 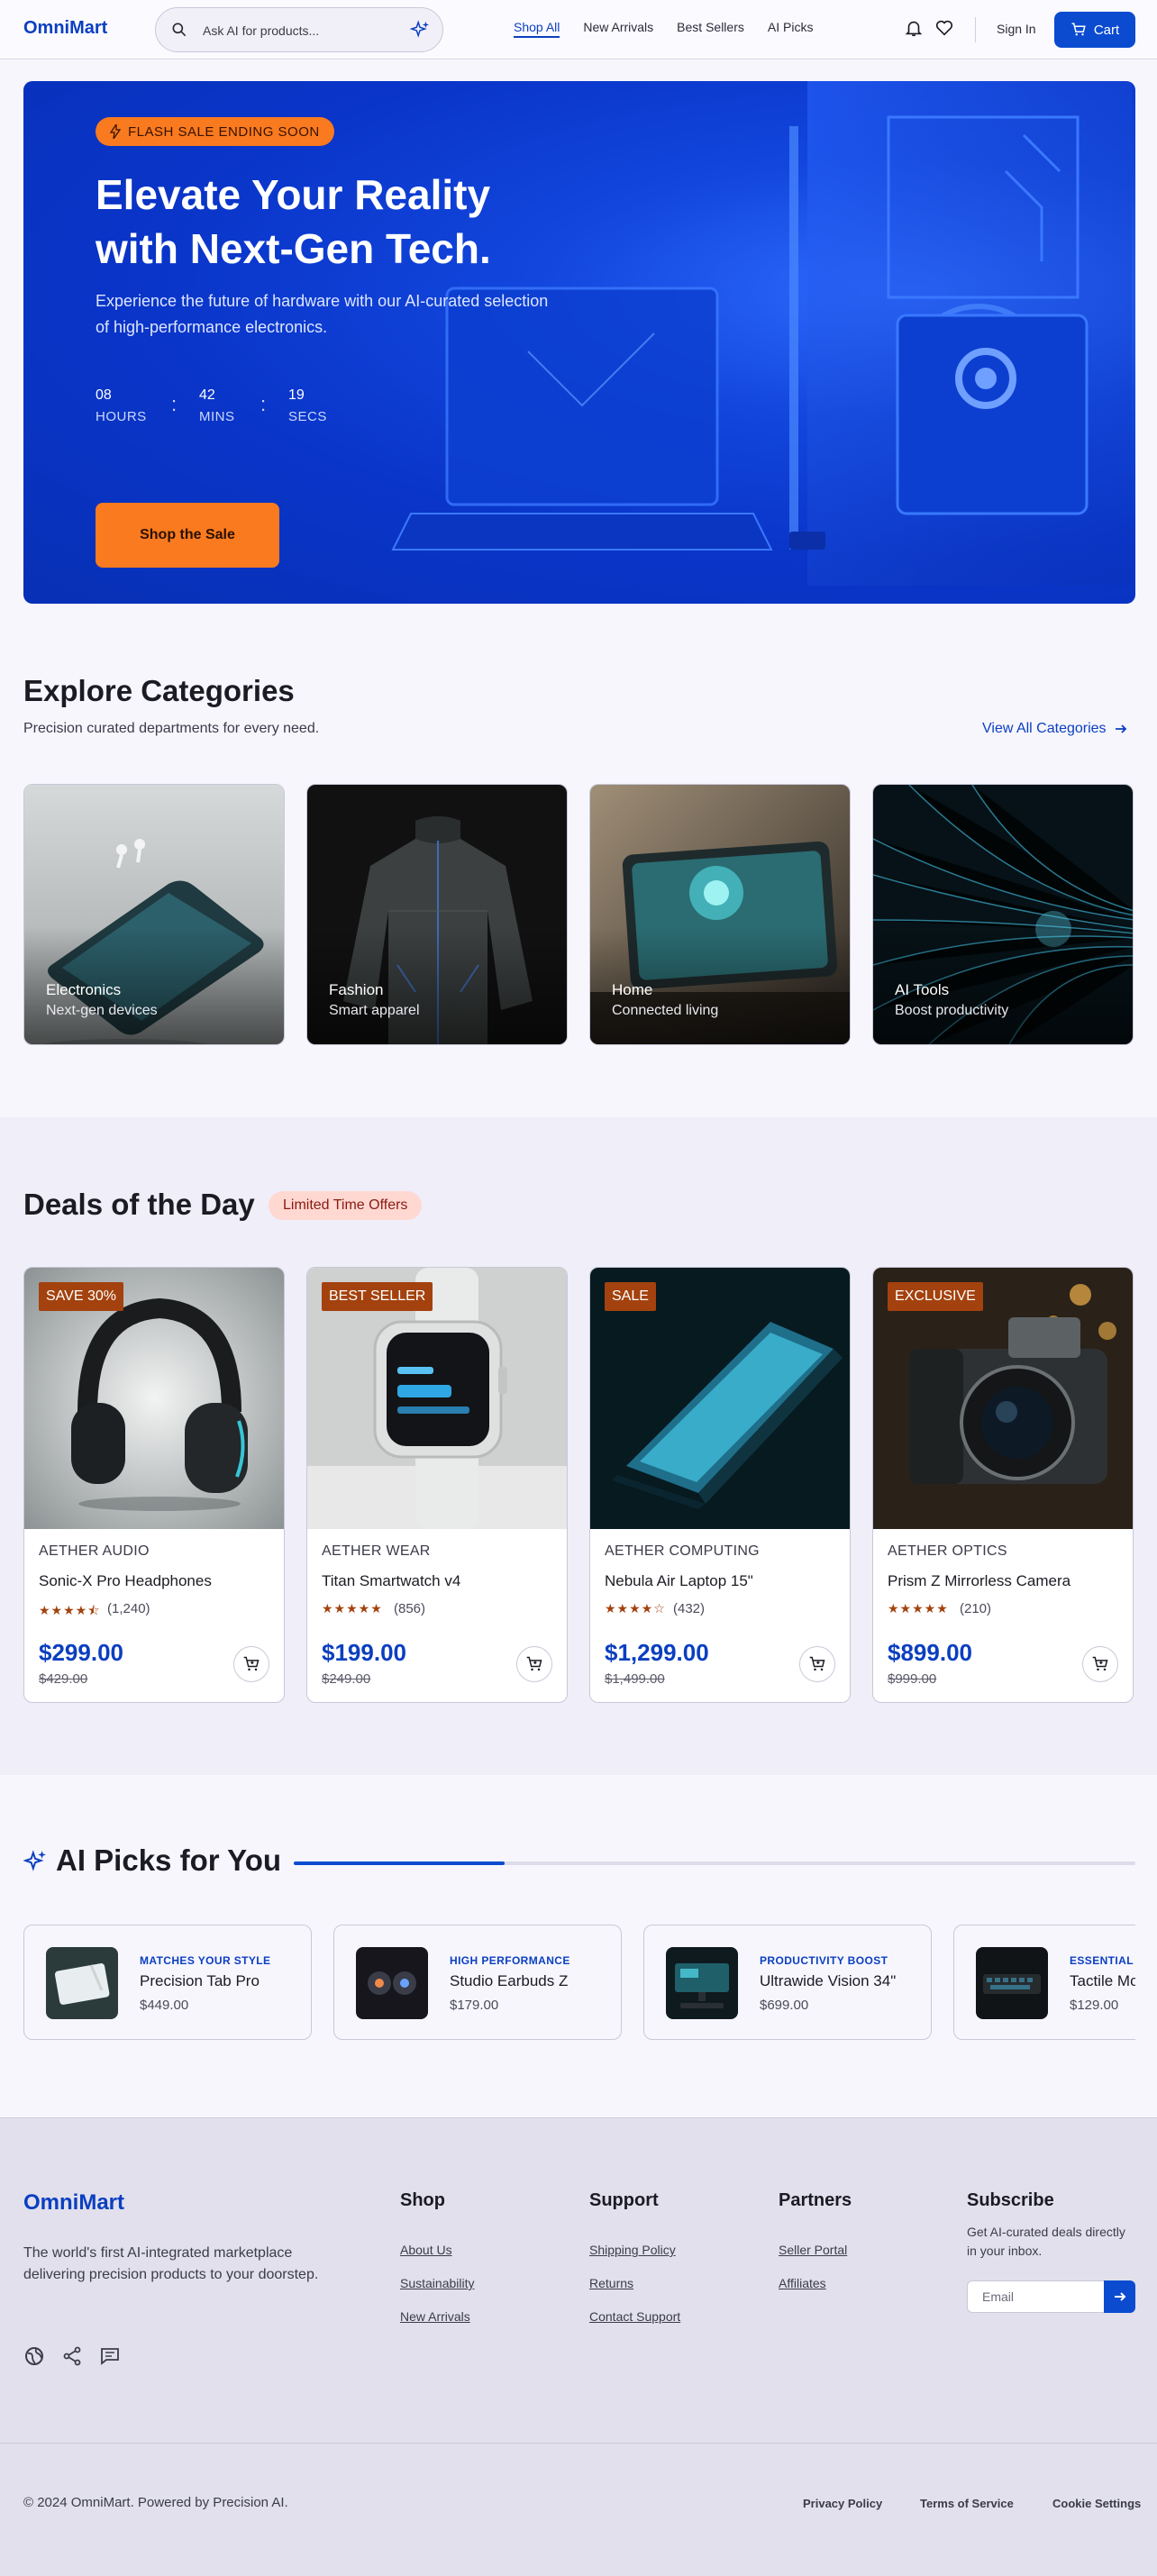 I want to click on search-input, so click(x=293, y=31).